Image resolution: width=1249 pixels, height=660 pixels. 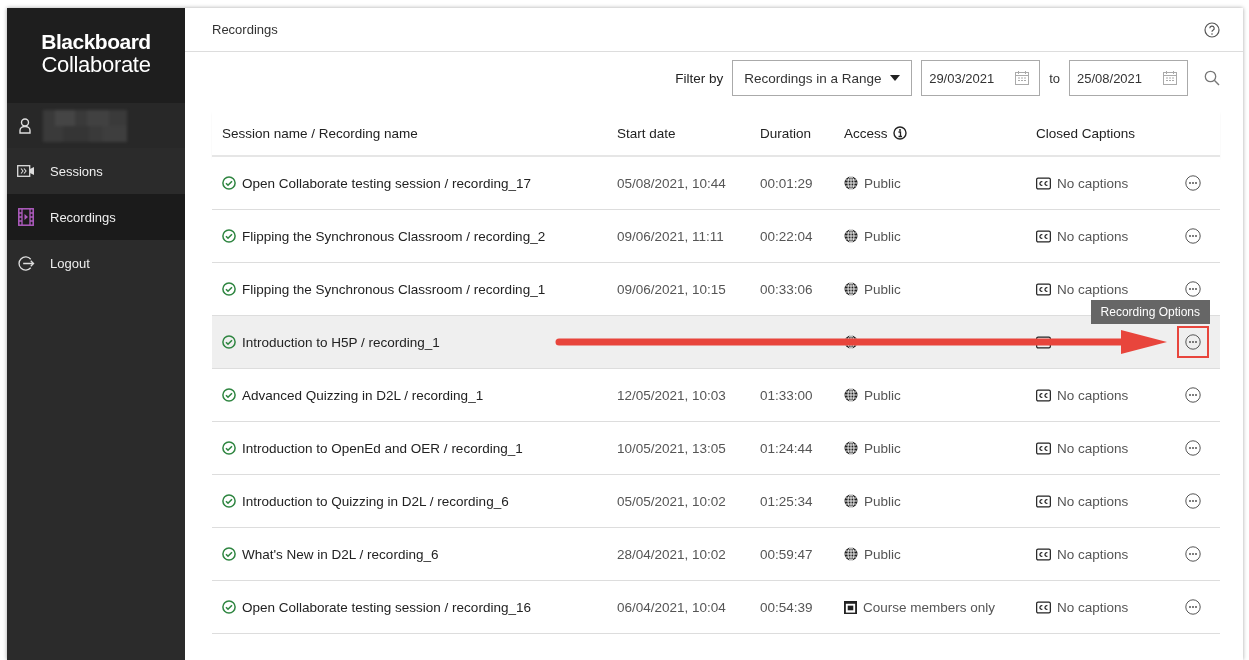 What do you see at coordinates (671, 448) in the screenshot?
I see `start-date: 10/05/2021, 13:05` at bounding box center [671, 448].